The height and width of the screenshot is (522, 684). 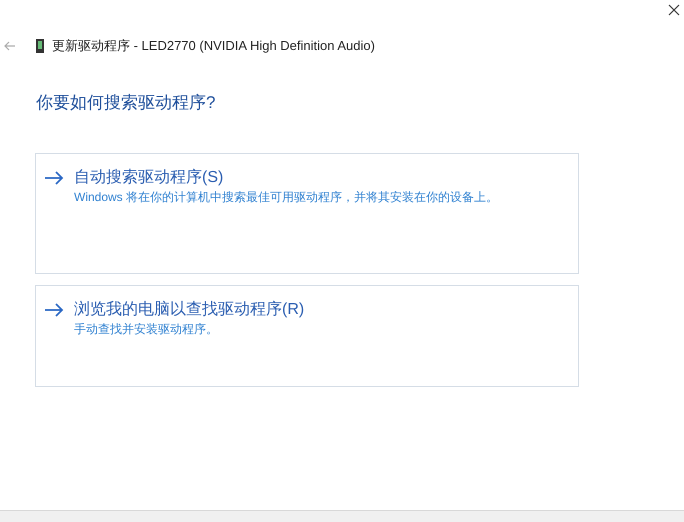 I want to click on option-title: 自动搜索驱动程序(S), so click(x=149, y=178).